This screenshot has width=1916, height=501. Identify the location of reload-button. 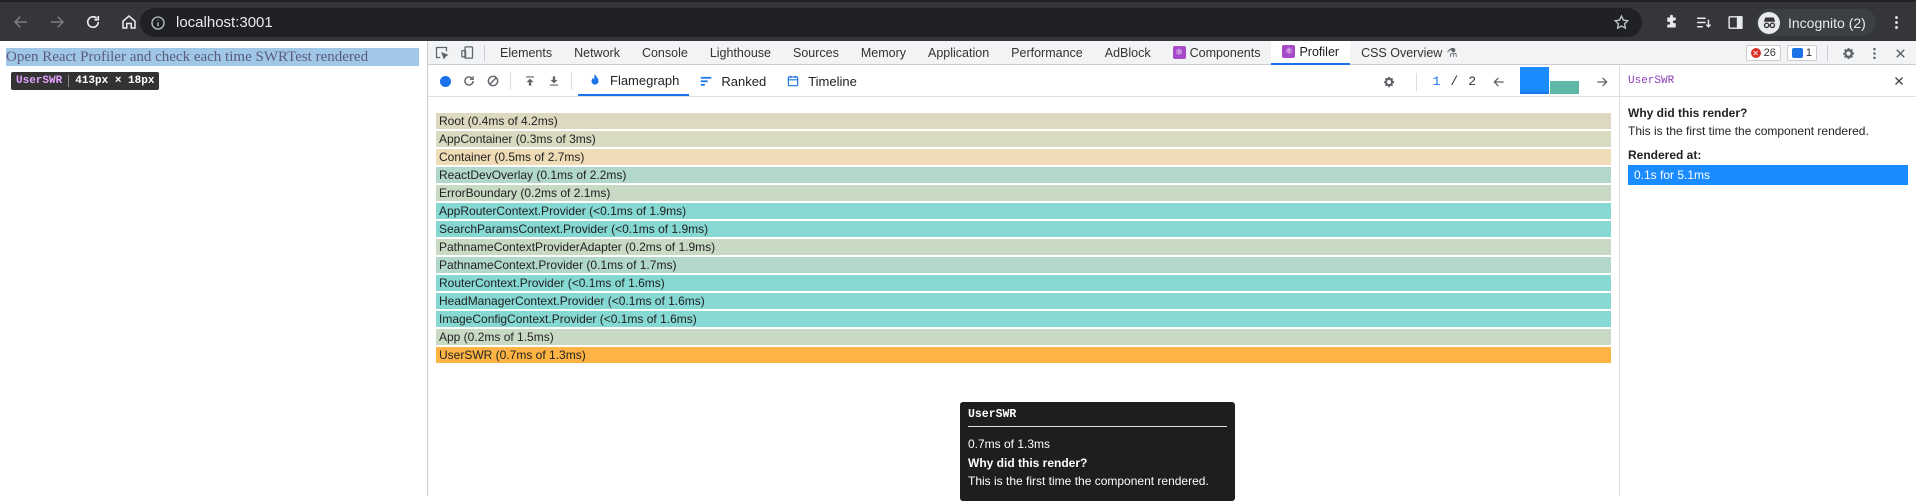
(93, 22).